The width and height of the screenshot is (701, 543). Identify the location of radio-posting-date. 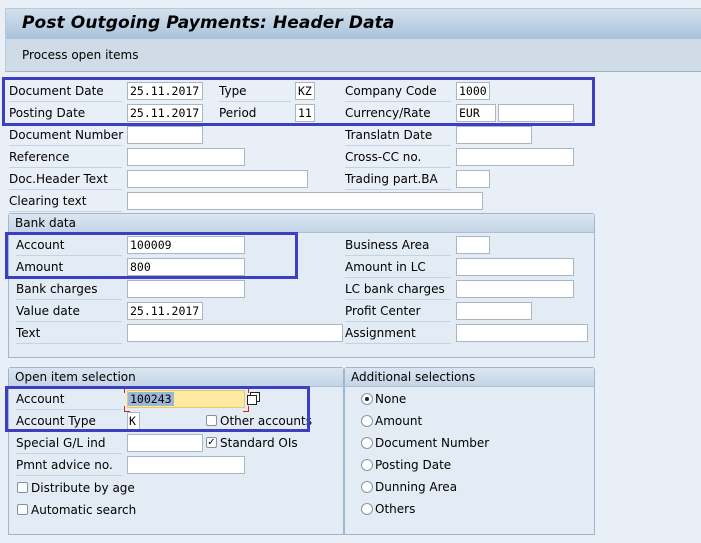
(367, 465).